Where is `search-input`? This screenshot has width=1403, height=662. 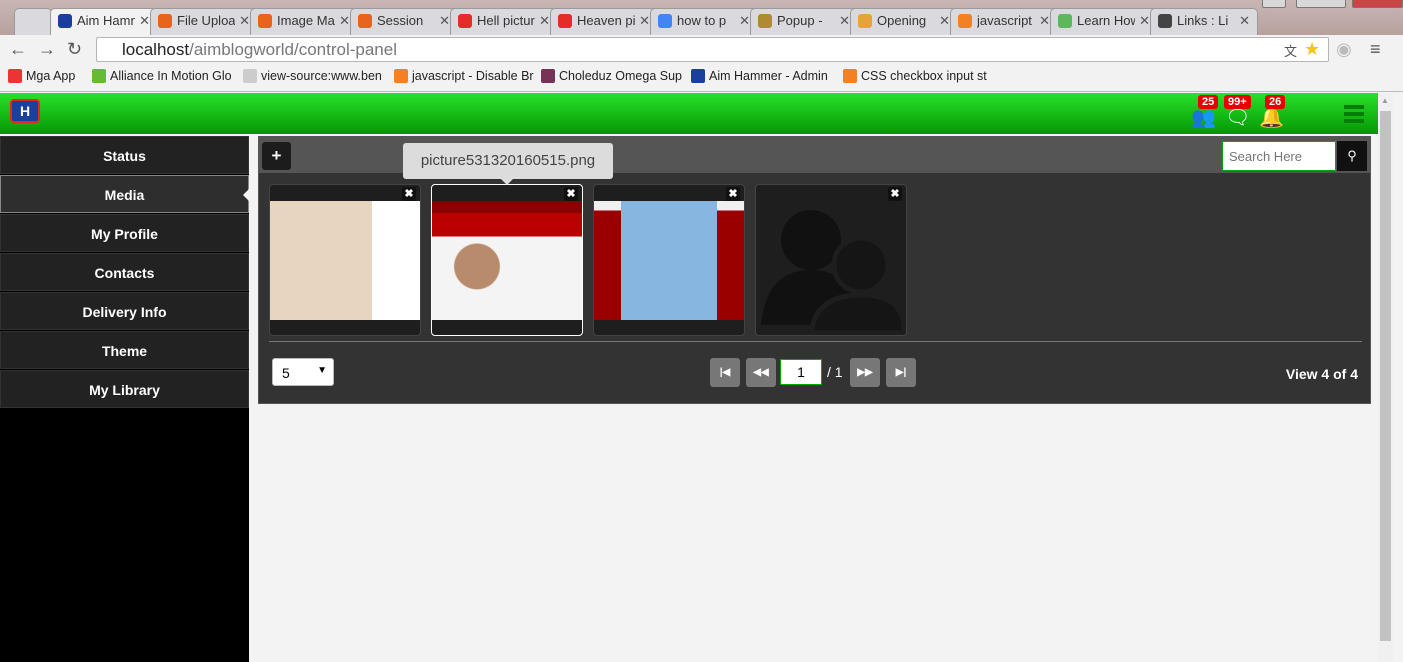
search-input is located at coordinates (1279, 156).